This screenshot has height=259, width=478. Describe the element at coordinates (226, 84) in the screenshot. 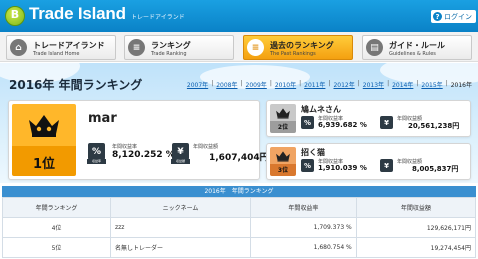

I see `year-link-2008: 2008年` at that location.